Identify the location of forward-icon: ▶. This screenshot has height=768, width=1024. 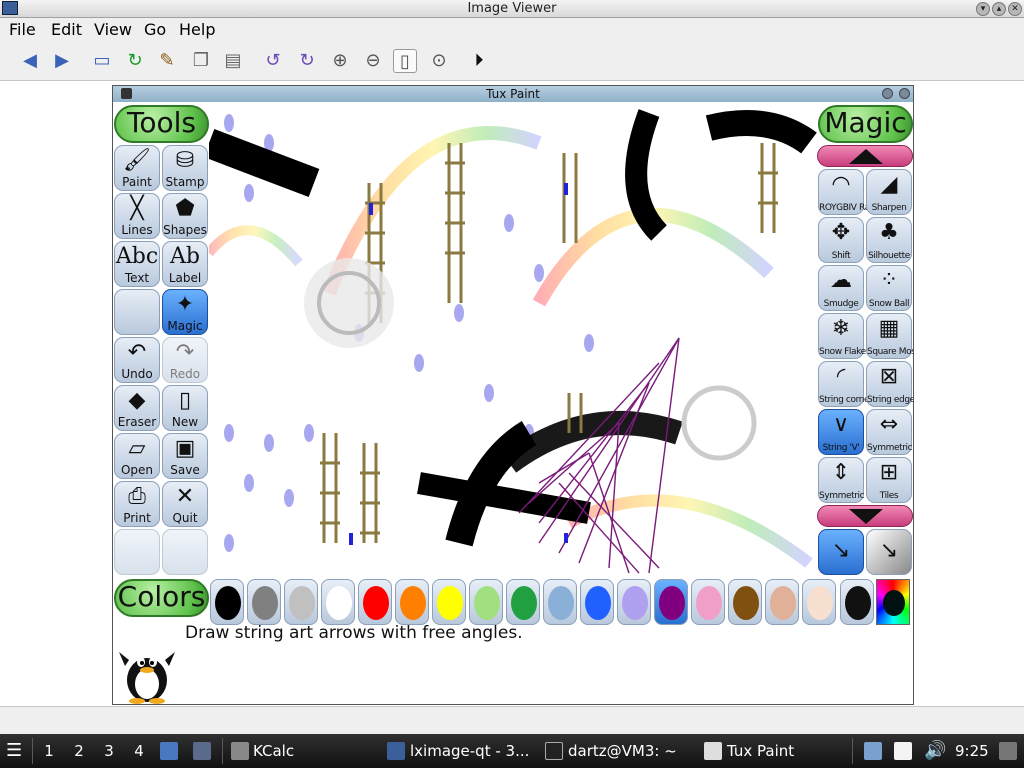
(62, 61).